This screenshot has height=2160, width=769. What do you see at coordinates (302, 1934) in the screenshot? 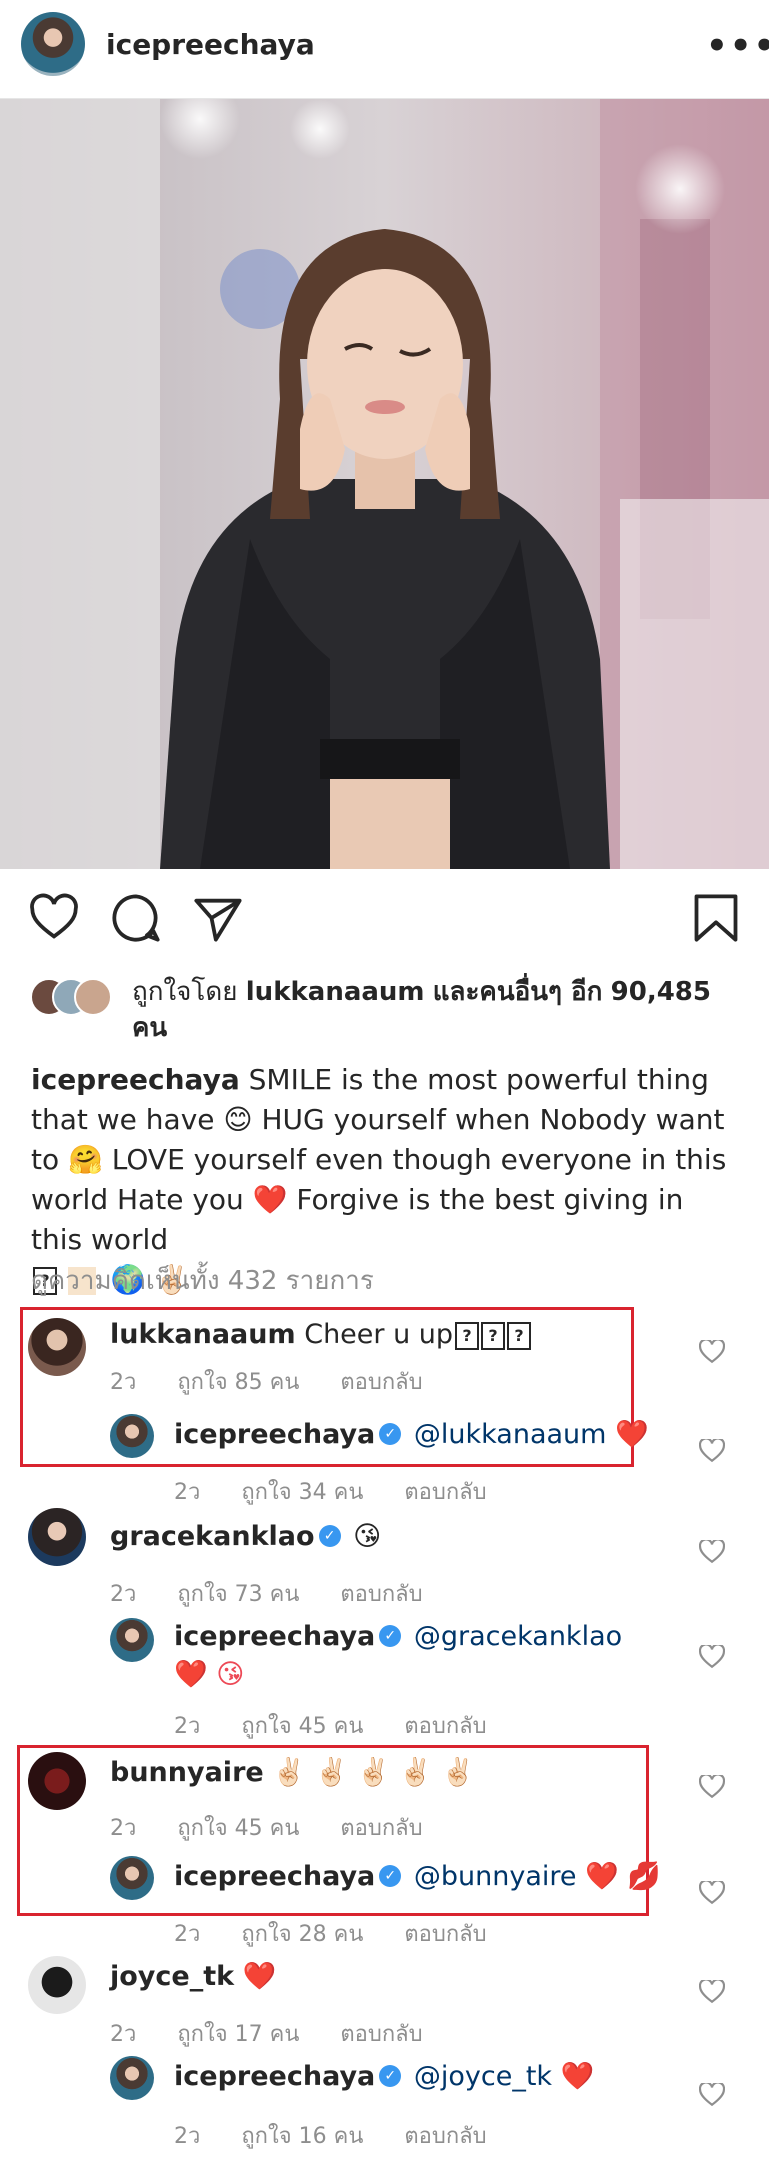
I see `reply-likes: ถูกใจ 28 คน` at bounding box center [302, 1934].